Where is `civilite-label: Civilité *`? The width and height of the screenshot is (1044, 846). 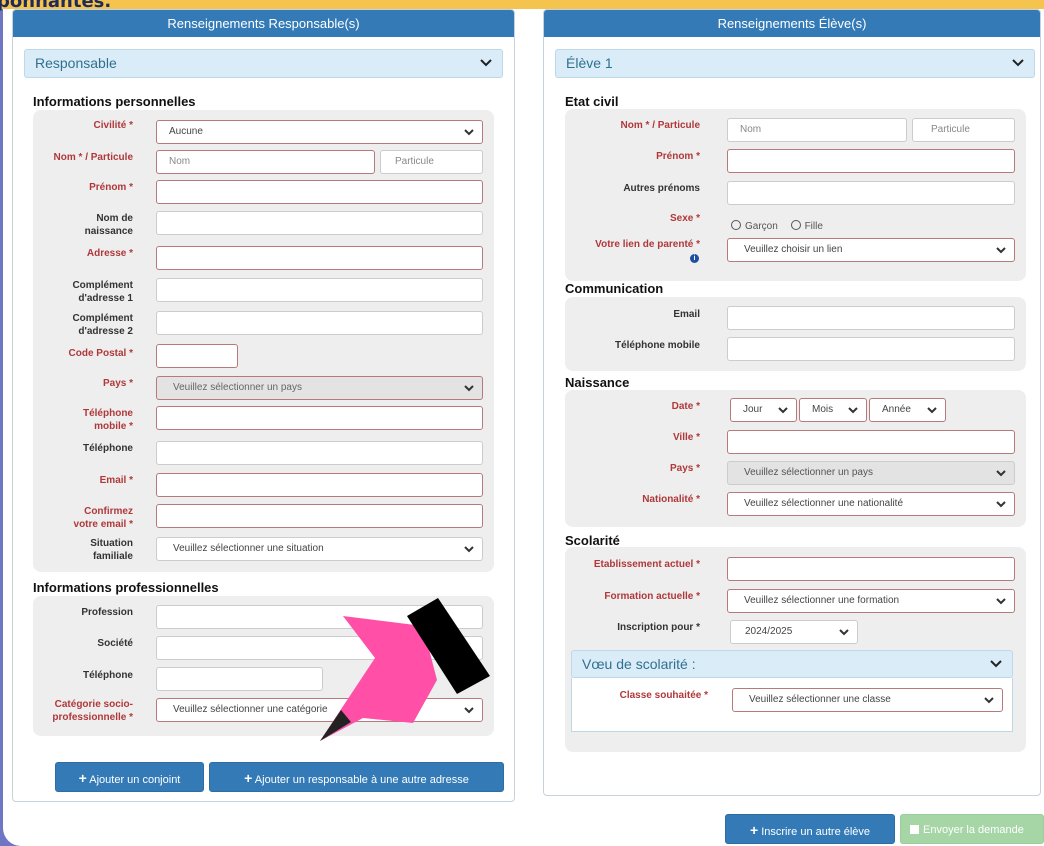
civilite-label: Civilité * is located at coordinates (113, 125).